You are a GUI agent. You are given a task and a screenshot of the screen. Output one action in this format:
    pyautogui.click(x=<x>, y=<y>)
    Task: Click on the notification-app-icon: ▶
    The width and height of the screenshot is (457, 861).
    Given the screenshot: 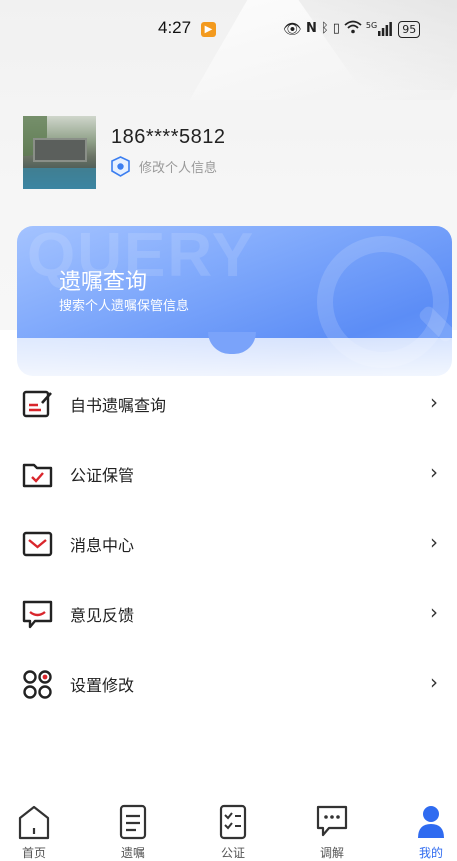 What is the action you would take?
    pyautogui.click(x=208, y=29)
    